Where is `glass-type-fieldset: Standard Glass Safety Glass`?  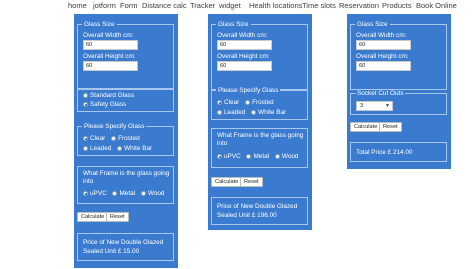
glass-type-fieldset: Standard Glass Safety Glass is located at coordinates (125, 100).